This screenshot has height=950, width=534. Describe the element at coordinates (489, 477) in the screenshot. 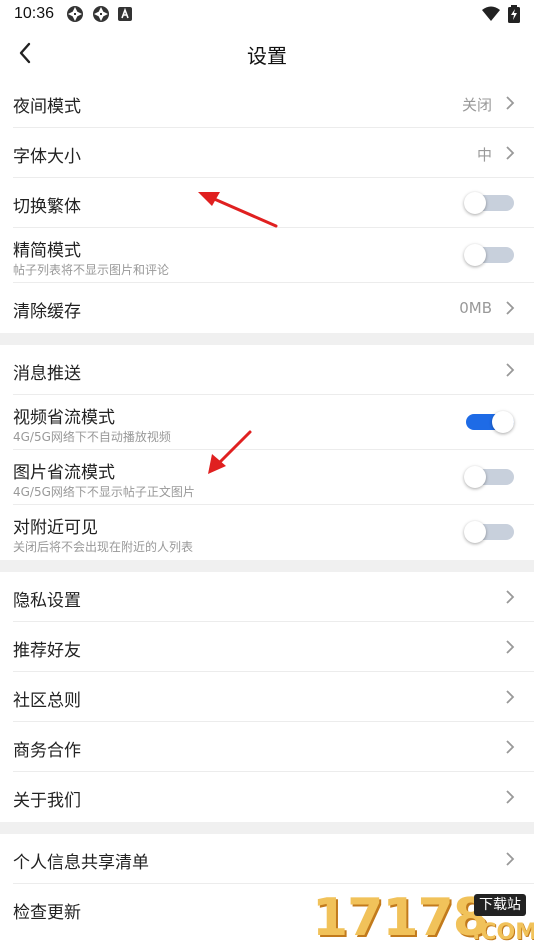

I see `image-data-saver-toggle` at that location.